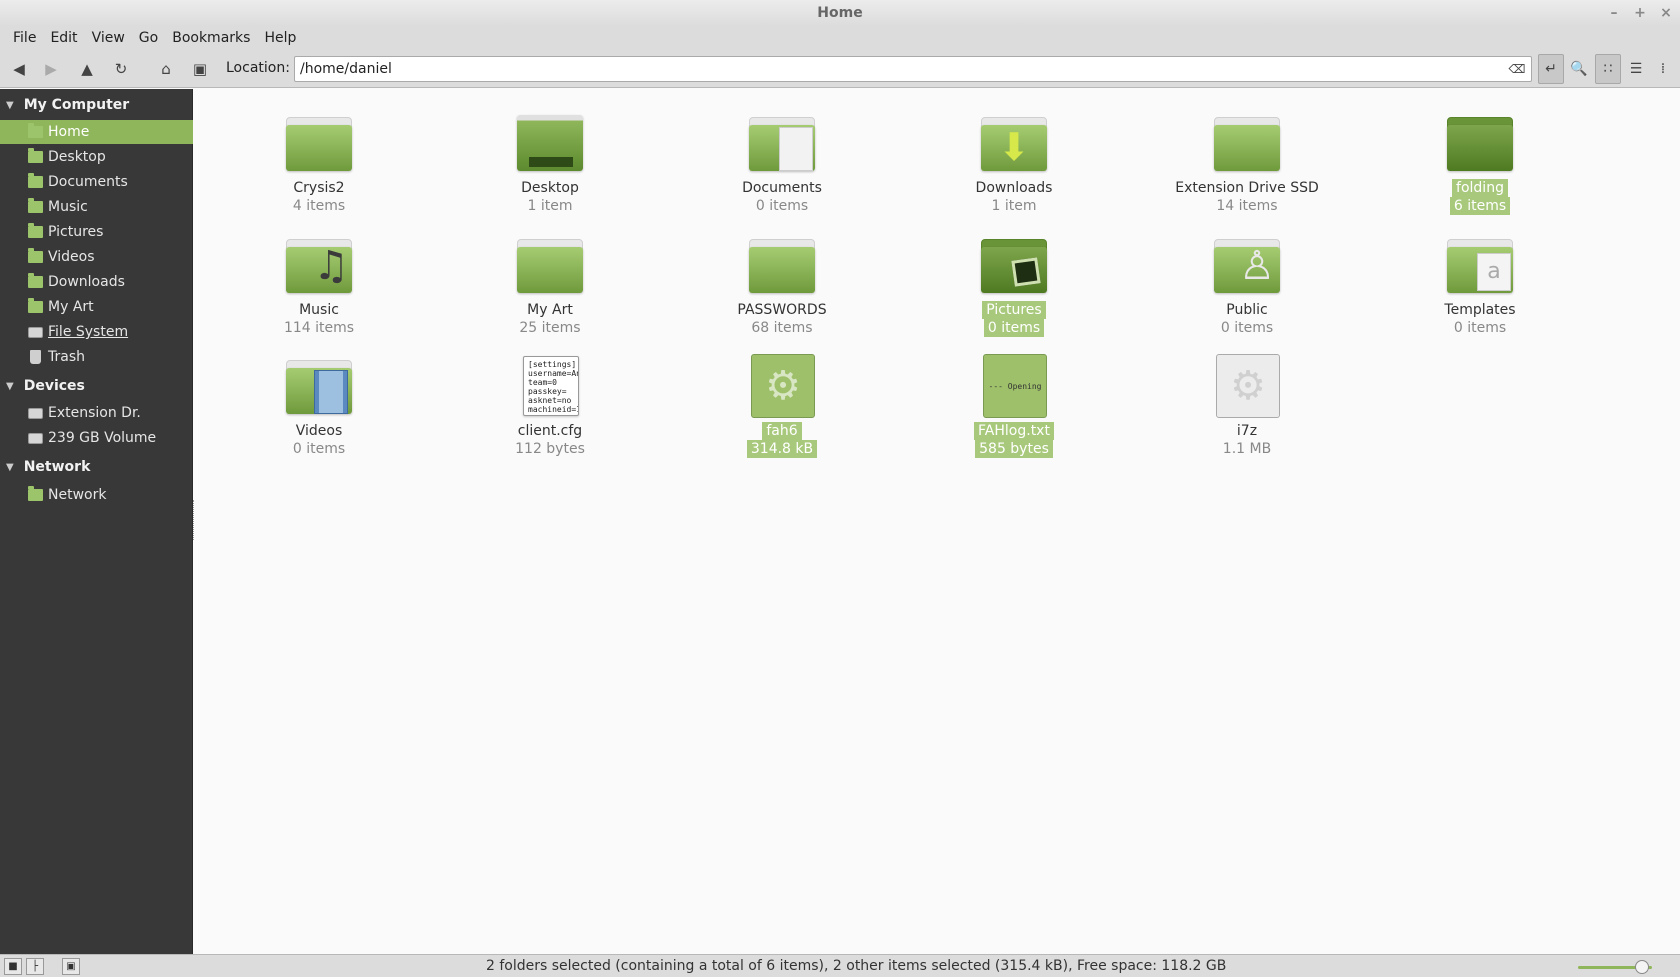  Describe the element at coordinates (1517, 69) in the screenshot. I see `clear-icon: ⌫` at that location.